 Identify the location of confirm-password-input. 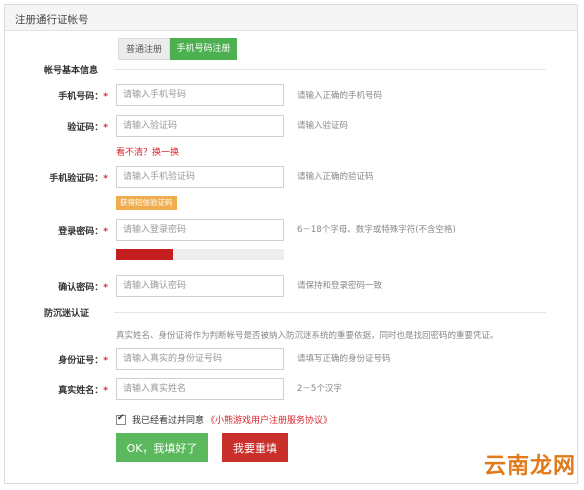
(200, 286).